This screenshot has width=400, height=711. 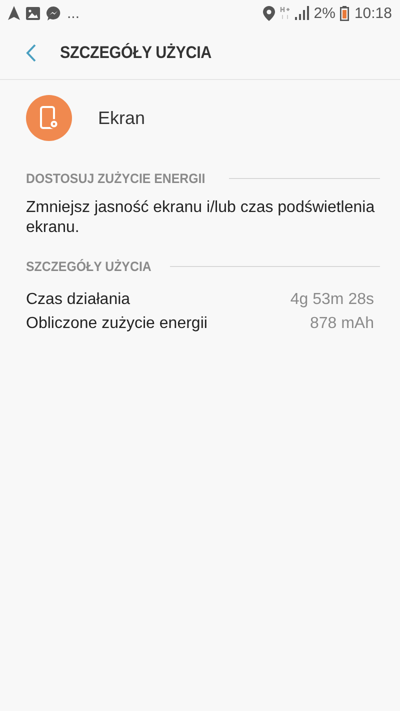 What do you see at coordinates (332, 300) in the screenshot?
I see `usage-value: 4g 53m 28s` at bounding box center [332, 300].